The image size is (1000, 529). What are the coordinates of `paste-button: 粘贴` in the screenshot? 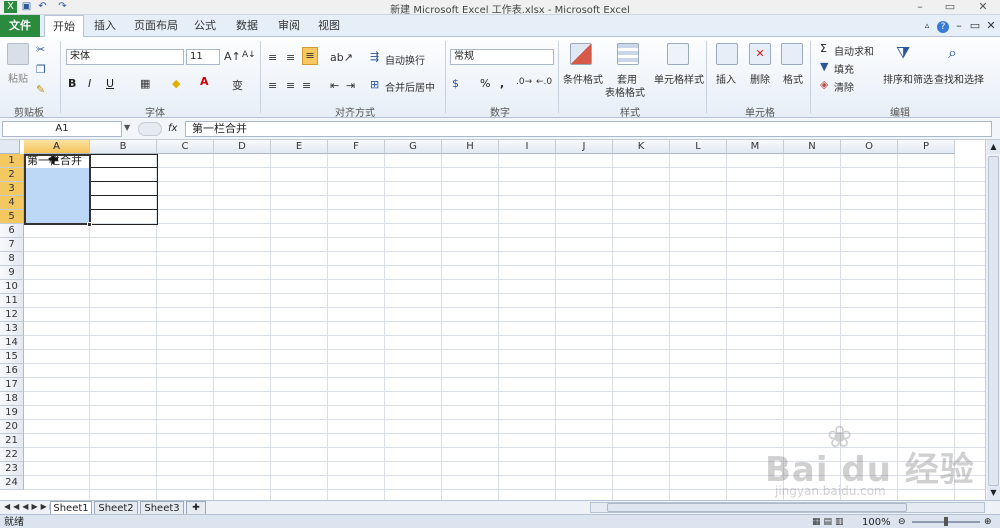 It's located at (18, 77).